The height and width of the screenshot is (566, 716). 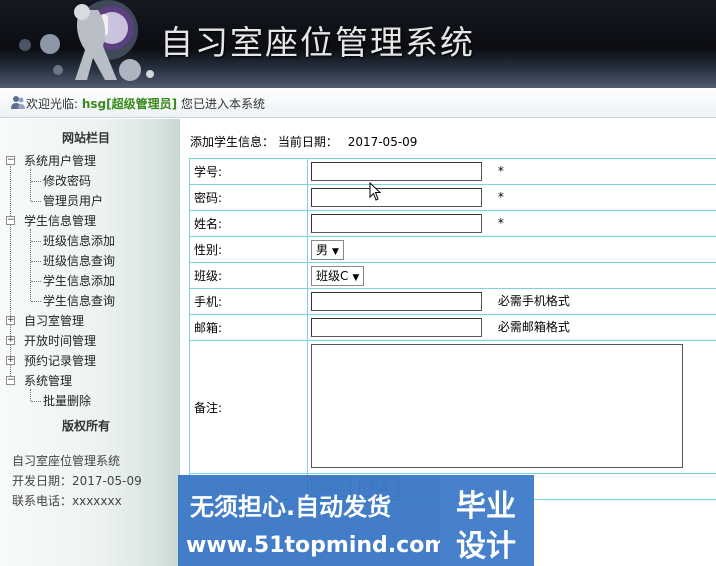 What do you see at coordinates (60, 341) in the screenshot?
I see `sidebar-group-label: 开放时间管理` at bounding box center [60, 341].